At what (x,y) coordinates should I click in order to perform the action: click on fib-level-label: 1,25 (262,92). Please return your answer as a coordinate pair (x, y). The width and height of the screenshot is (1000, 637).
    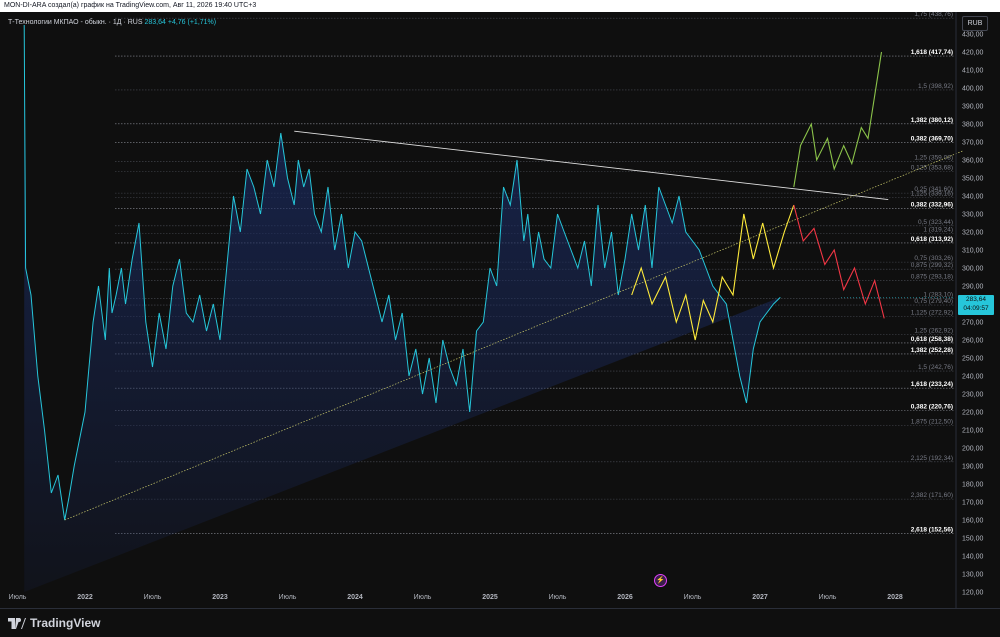
    Looking at the image, I should click on (933, 331).